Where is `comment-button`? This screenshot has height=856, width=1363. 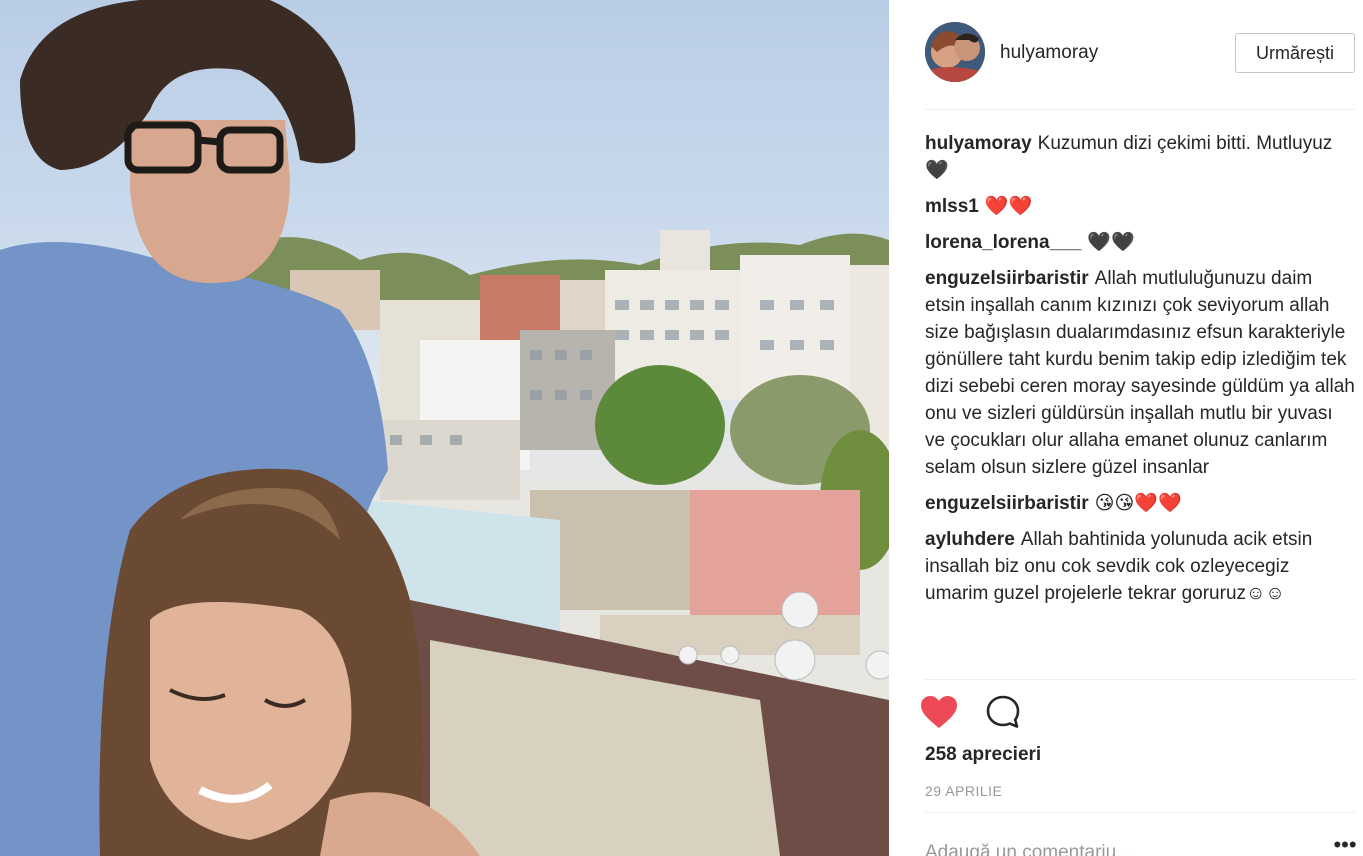
comment-button is located at coordinates (1003, 712).